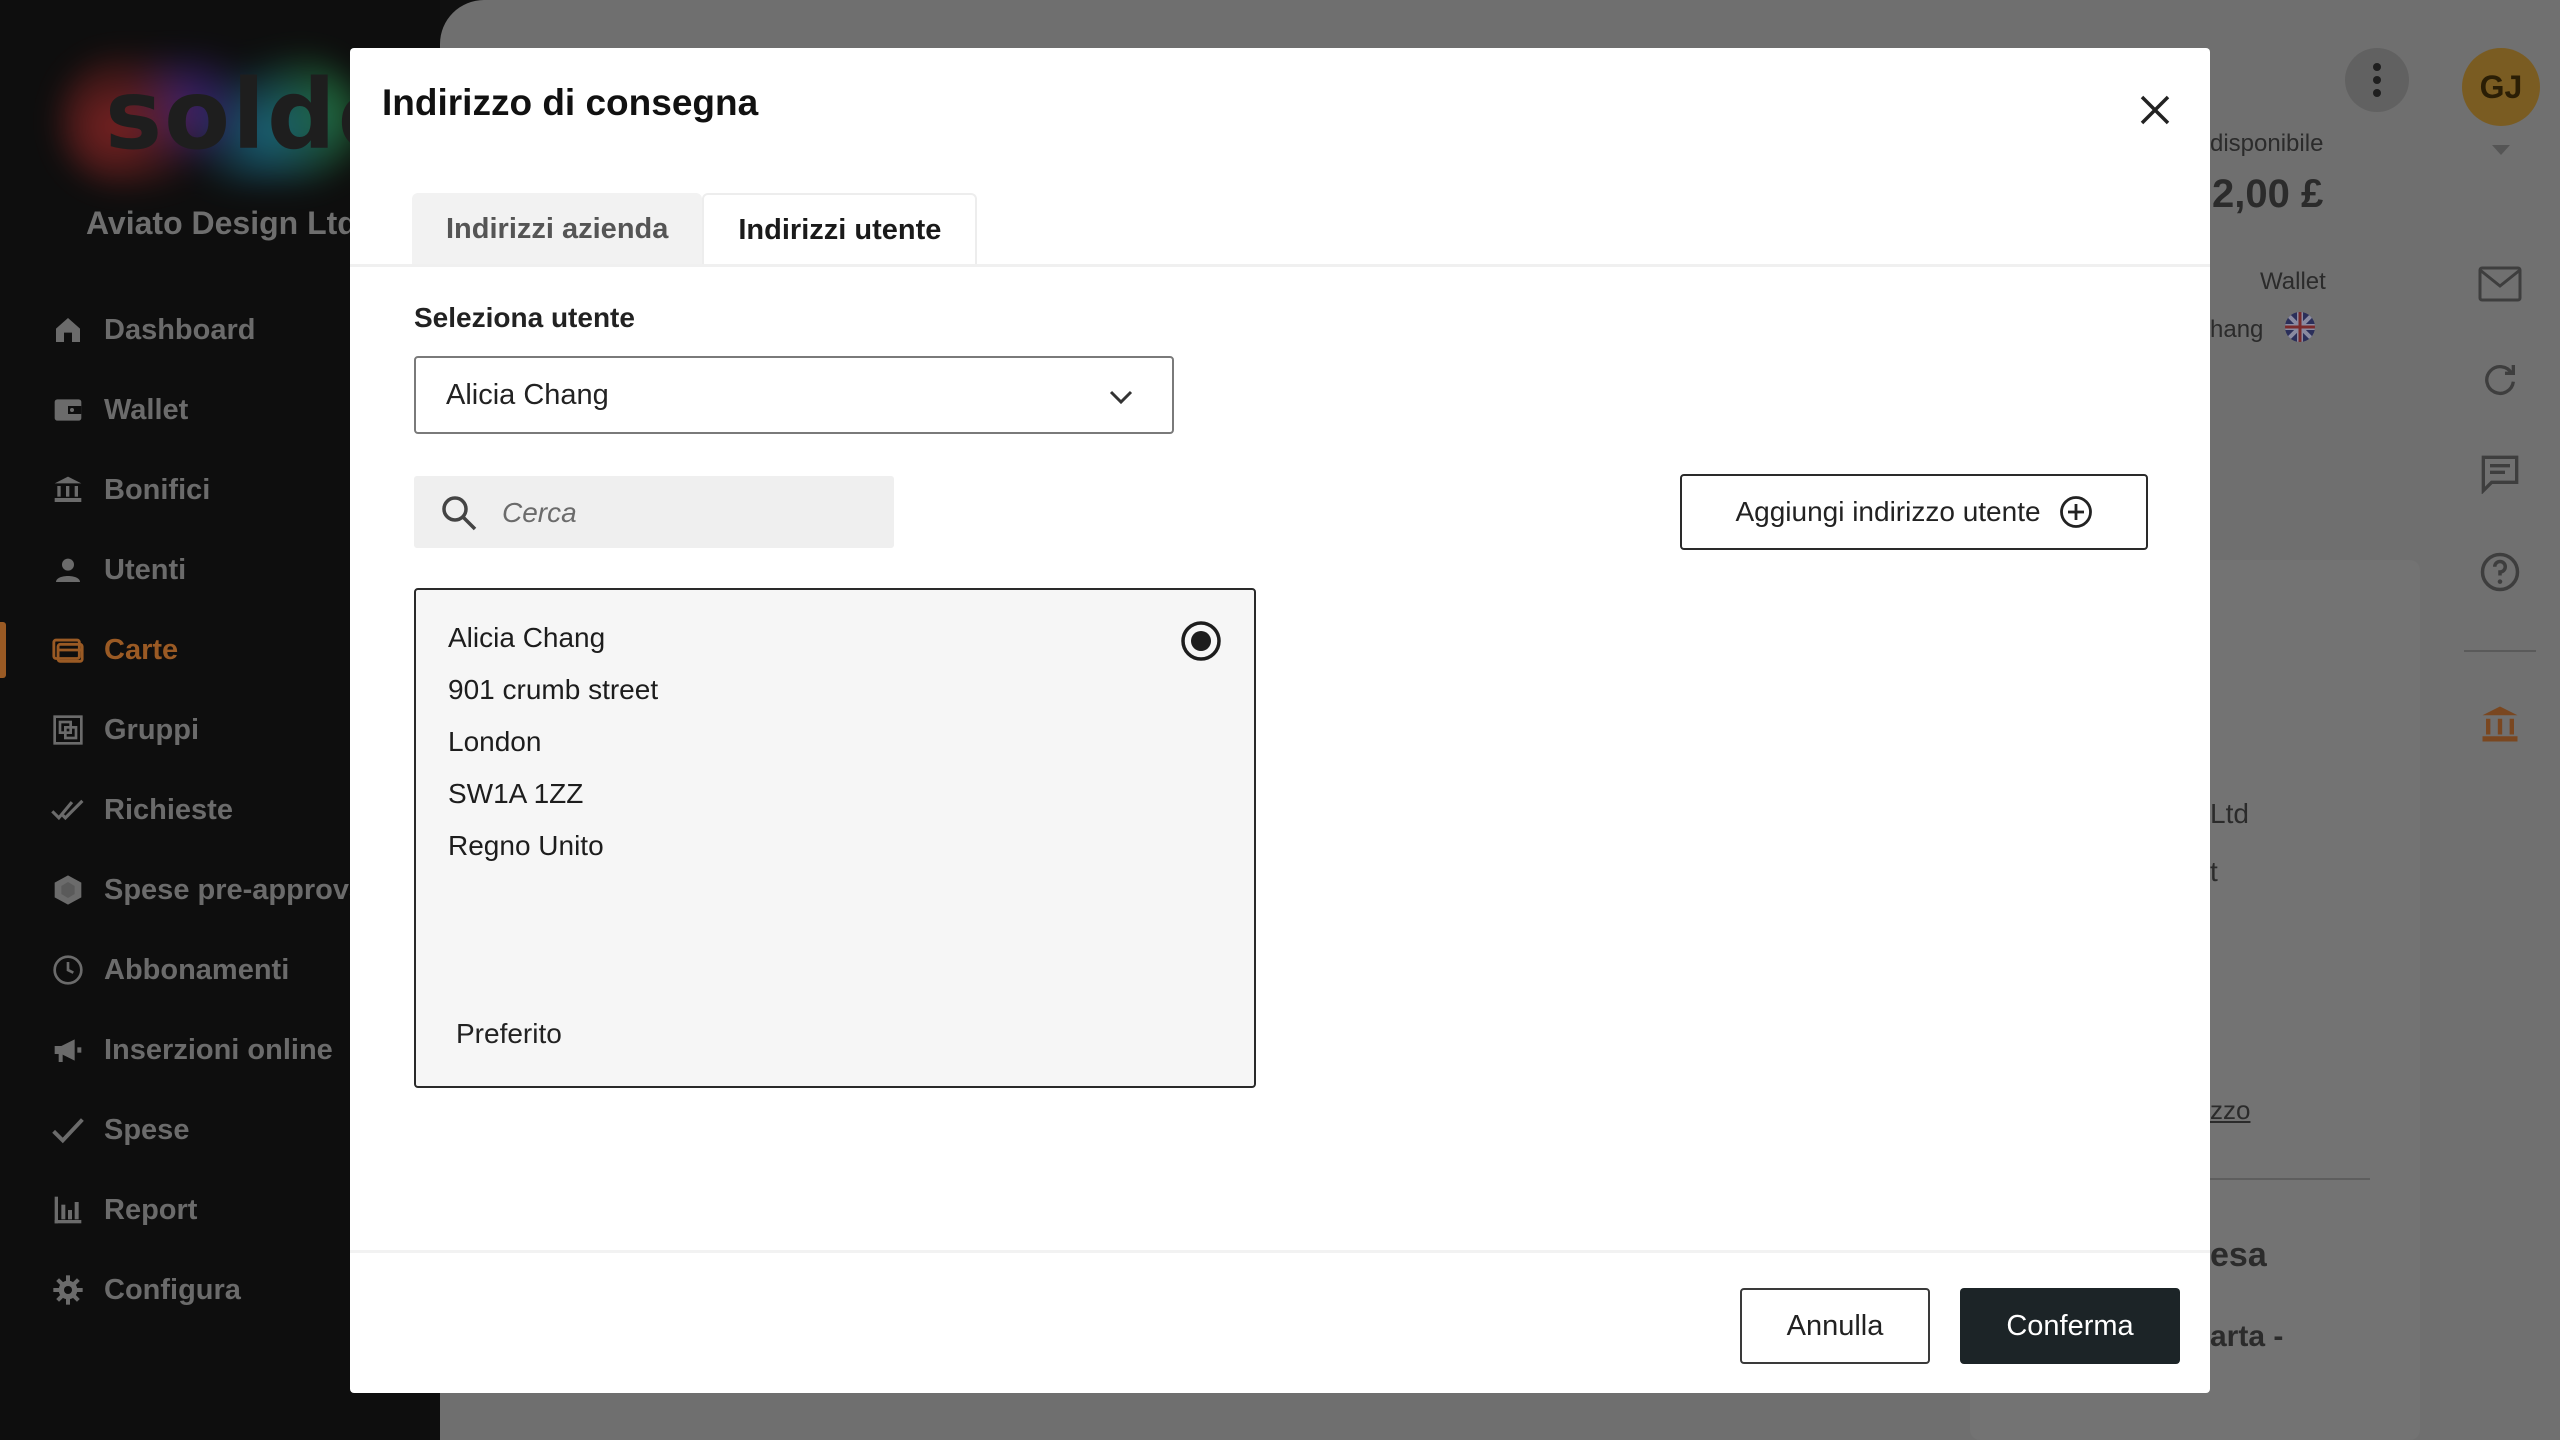  Describe the element at coordinates (2500, 572) in the screenshot. I see `help-icon` at that location.